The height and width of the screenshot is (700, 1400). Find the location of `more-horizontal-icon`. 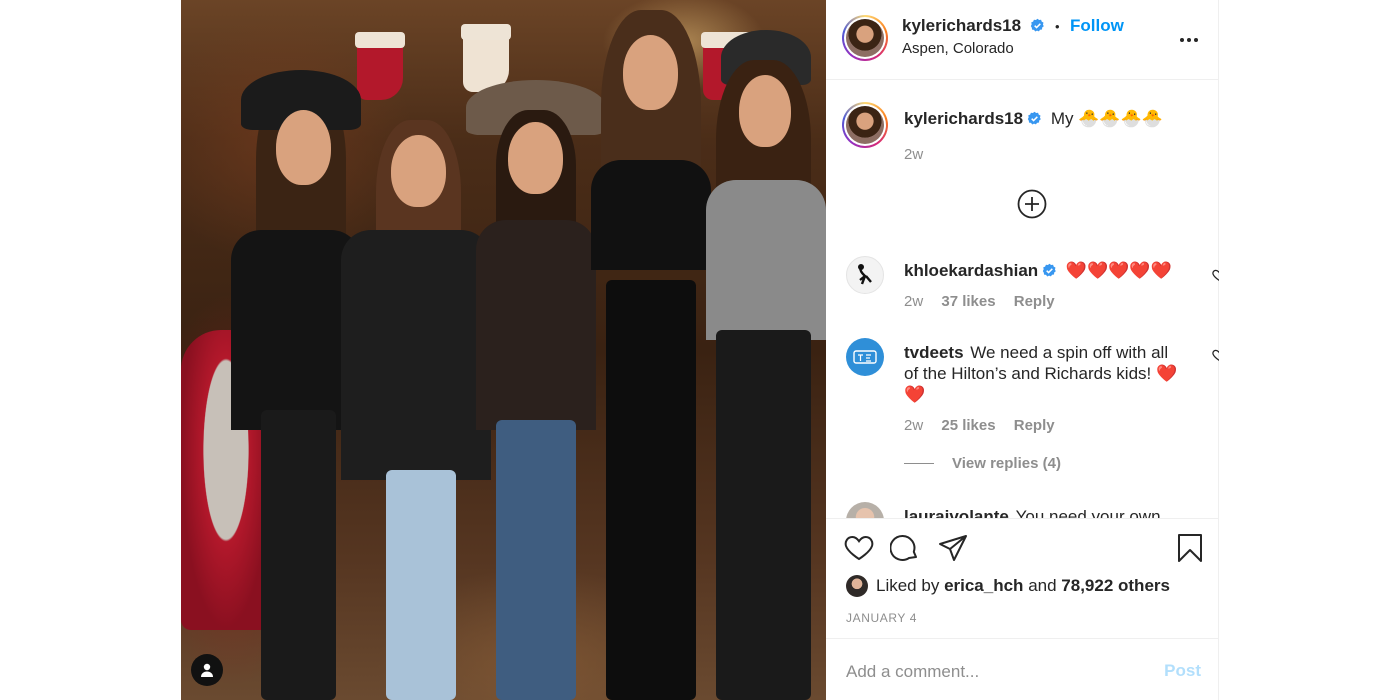

more-horizontal-icon is located at coordinates (1189, 40).